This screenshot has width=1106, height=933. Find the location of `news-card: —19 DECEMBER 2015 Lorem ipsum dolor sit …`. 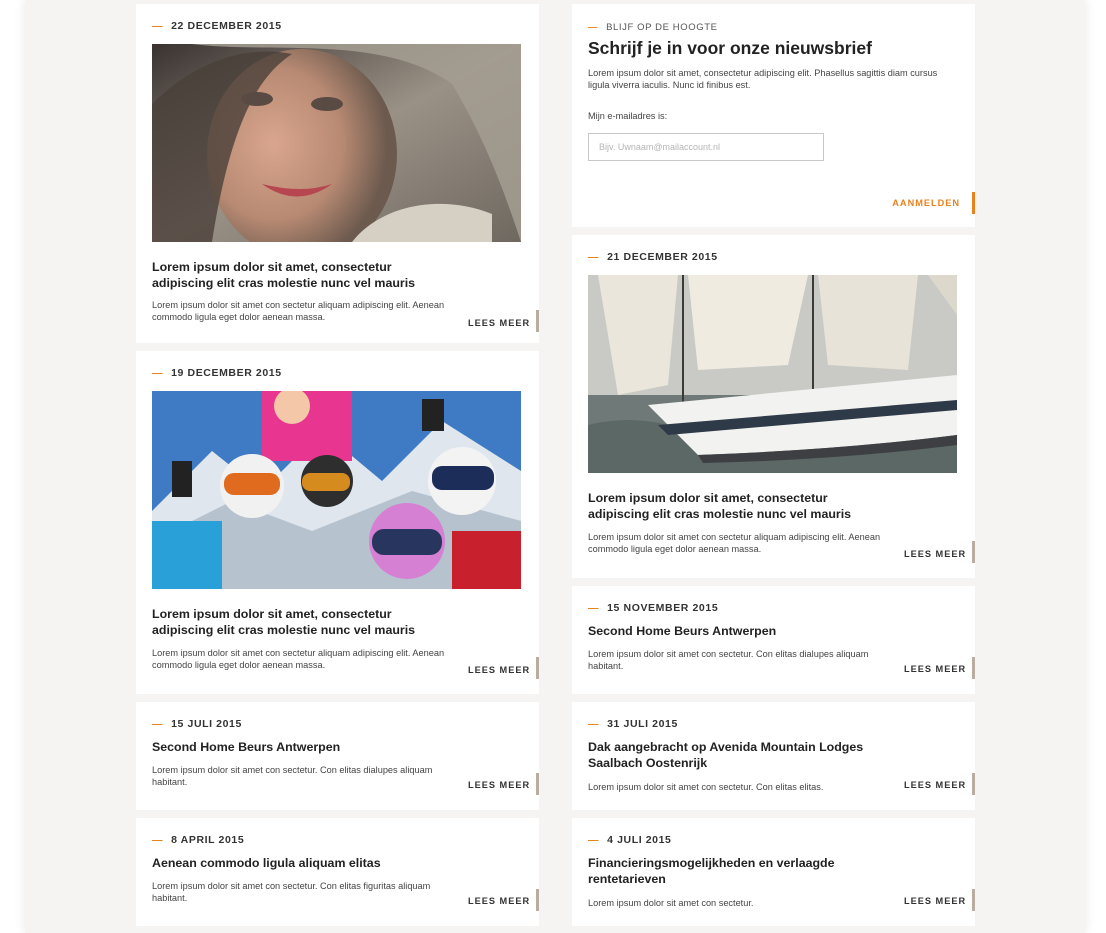

news-card: —19 DECEMBER 2015 Lorem ipsum dolor sit … is located at coordinates (337, 522).